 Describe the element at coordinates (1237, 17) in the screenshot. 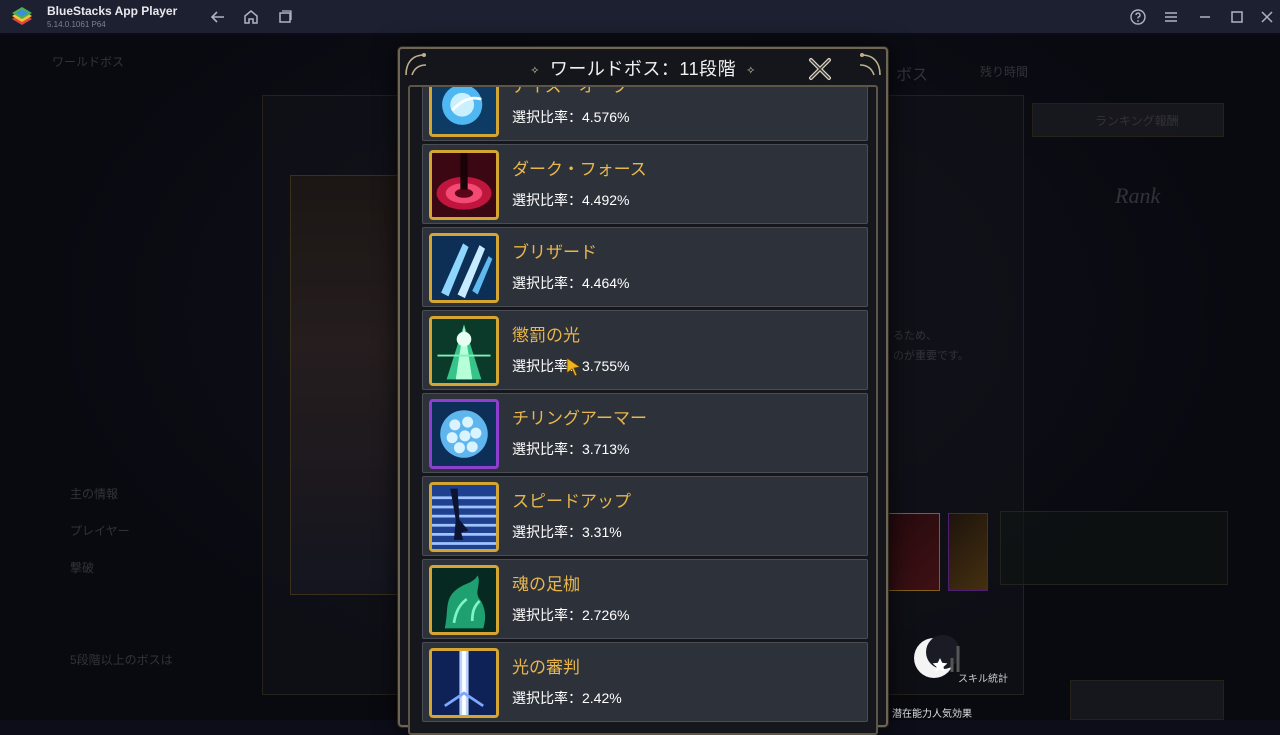

I see `maximize-icon` at that location.